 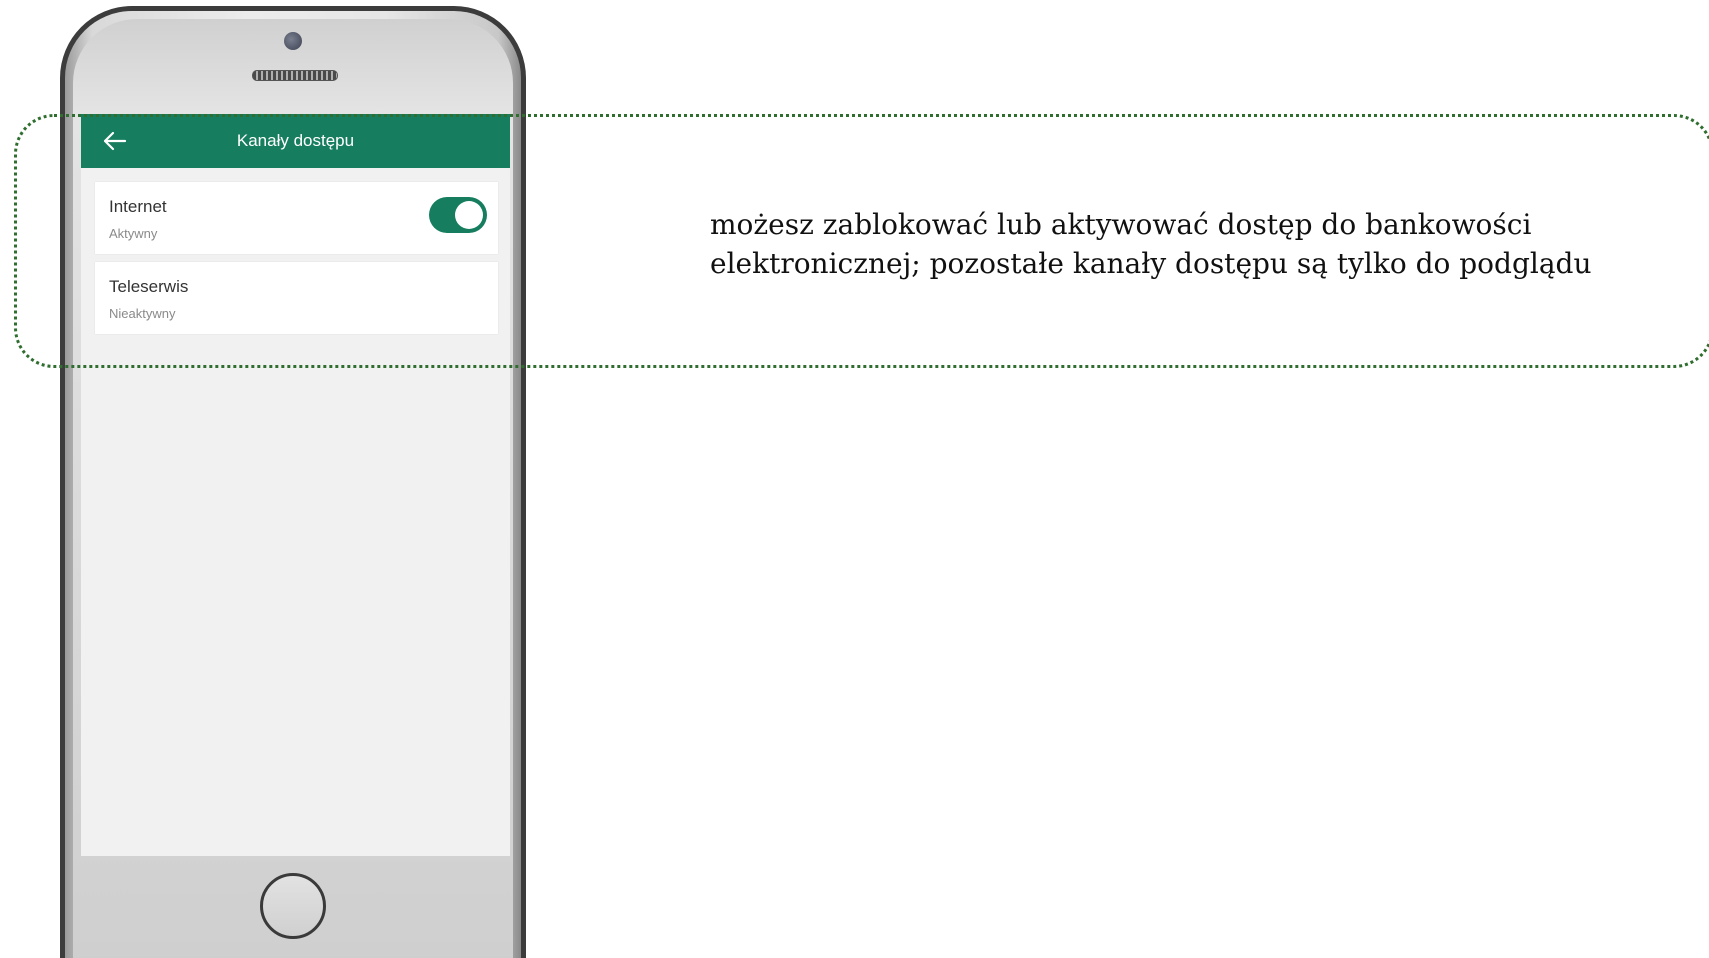 I want to click on speaker-grille, so click(x=295, y=75).